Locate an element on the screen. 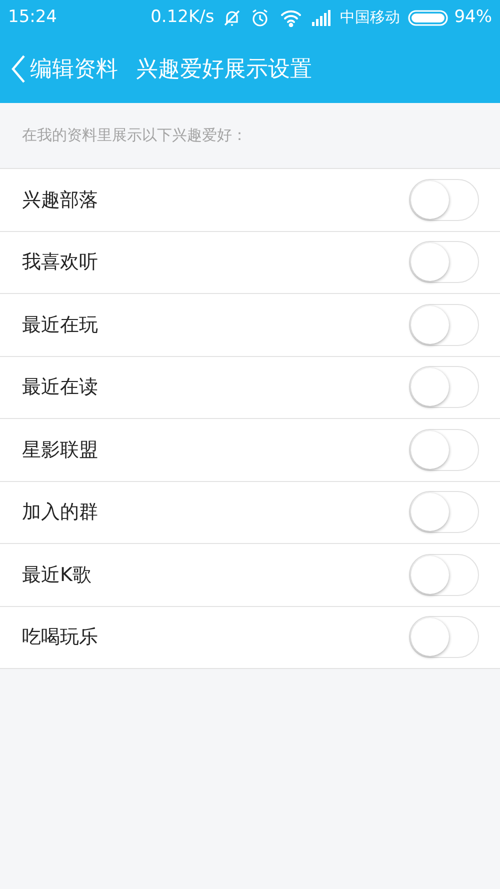  setting-label: 兴趣部落 is located at coordinates (60, 200).